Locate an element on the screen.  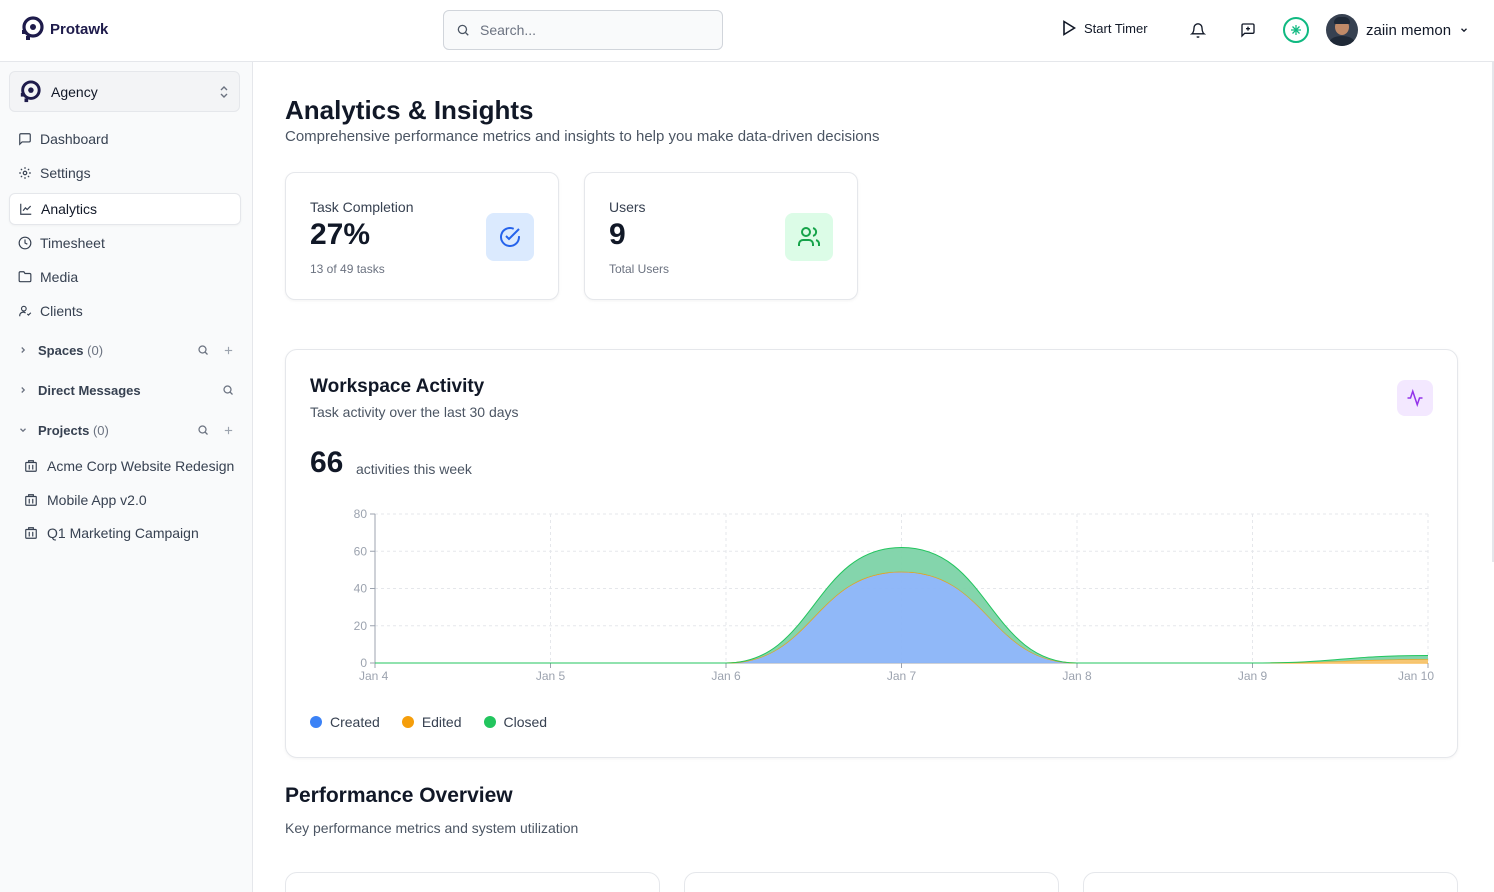
workspace-name: Agency is located at coordinates (74, 91).